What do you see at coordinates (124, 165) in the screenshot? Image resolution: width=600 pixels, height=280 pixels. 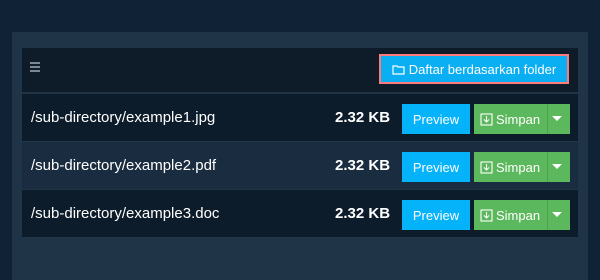 I see `file-path: /sub-directory/example2.pdf` at bounding box center [124, 165].